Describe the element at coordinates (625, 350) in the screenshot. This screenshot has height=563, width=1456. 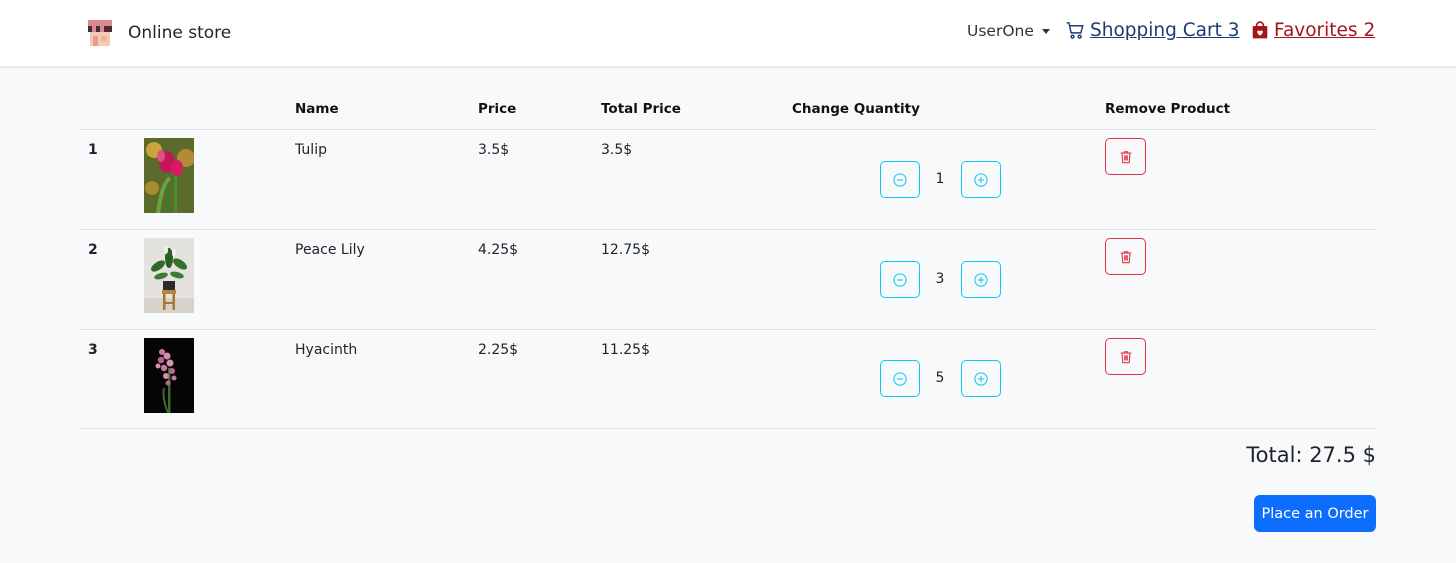
I see `product-total-price: 11.25$` at that location.